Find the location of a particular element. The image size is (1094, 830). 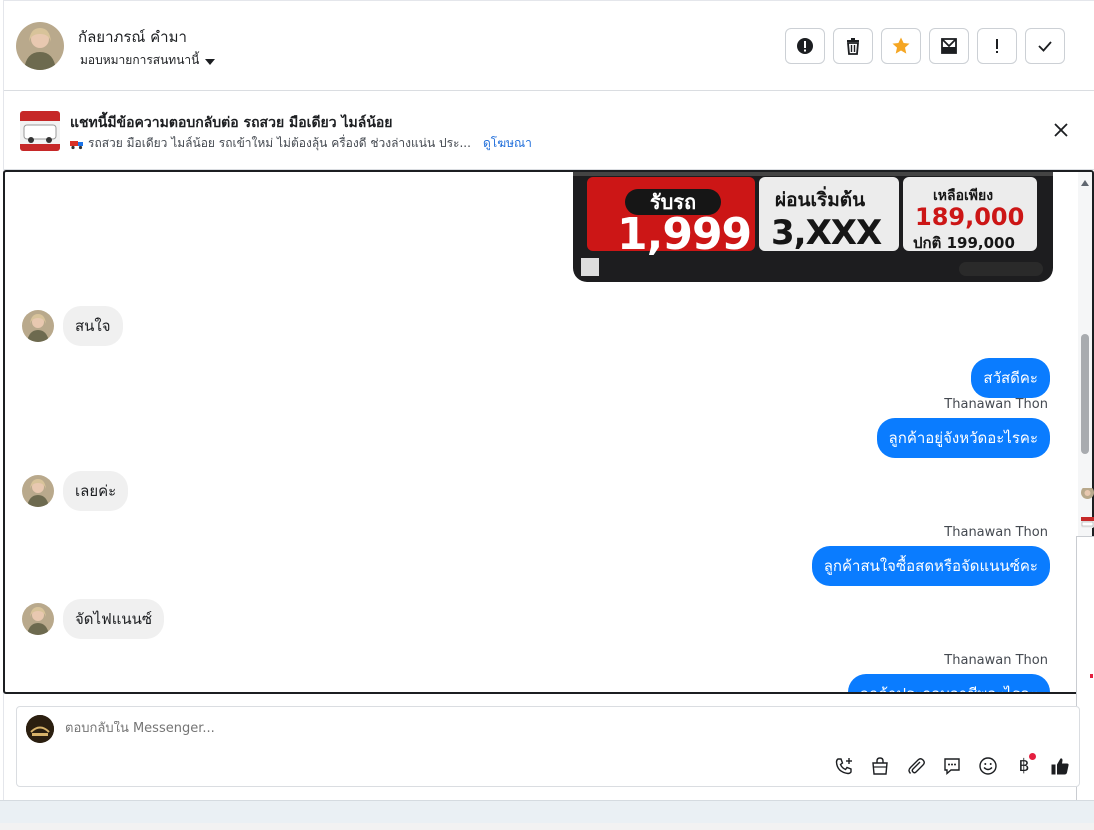

incoming-message: จัดไฟแนนซ์ is located at coordinates (93, 619).